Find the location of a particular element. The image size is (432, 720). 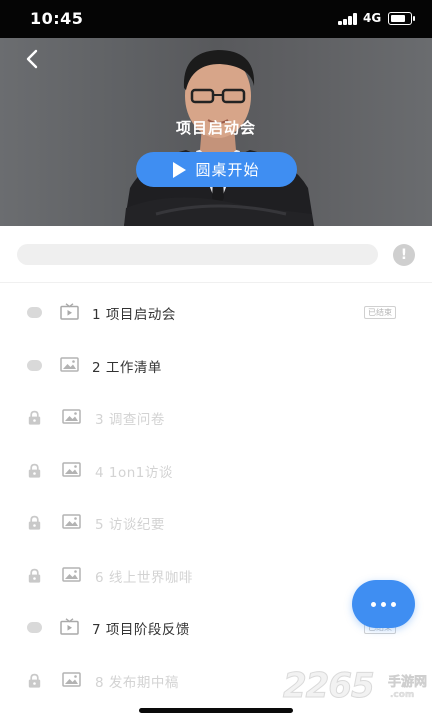

play-icon is located at coordinates (180, 169).